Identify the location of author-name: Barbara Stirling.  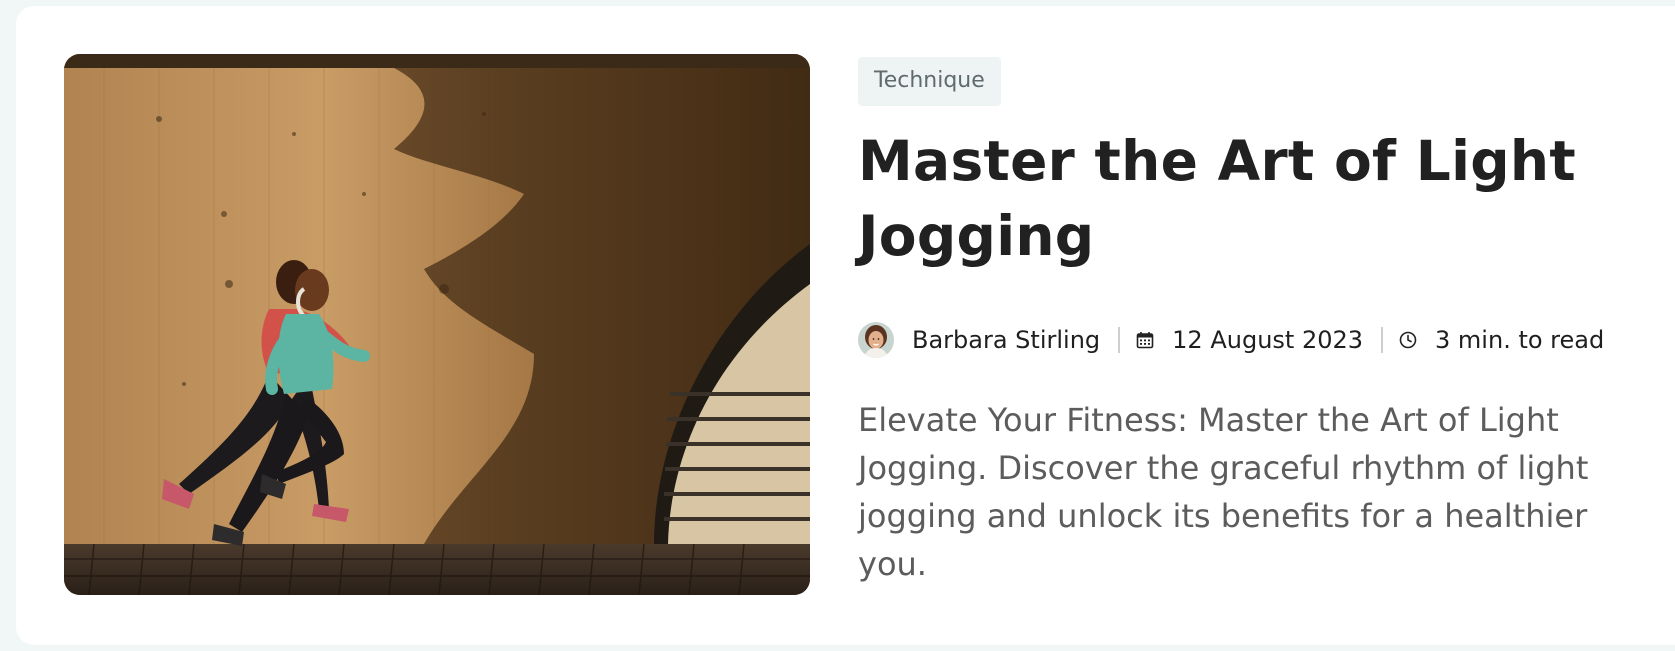
(1006, 340).